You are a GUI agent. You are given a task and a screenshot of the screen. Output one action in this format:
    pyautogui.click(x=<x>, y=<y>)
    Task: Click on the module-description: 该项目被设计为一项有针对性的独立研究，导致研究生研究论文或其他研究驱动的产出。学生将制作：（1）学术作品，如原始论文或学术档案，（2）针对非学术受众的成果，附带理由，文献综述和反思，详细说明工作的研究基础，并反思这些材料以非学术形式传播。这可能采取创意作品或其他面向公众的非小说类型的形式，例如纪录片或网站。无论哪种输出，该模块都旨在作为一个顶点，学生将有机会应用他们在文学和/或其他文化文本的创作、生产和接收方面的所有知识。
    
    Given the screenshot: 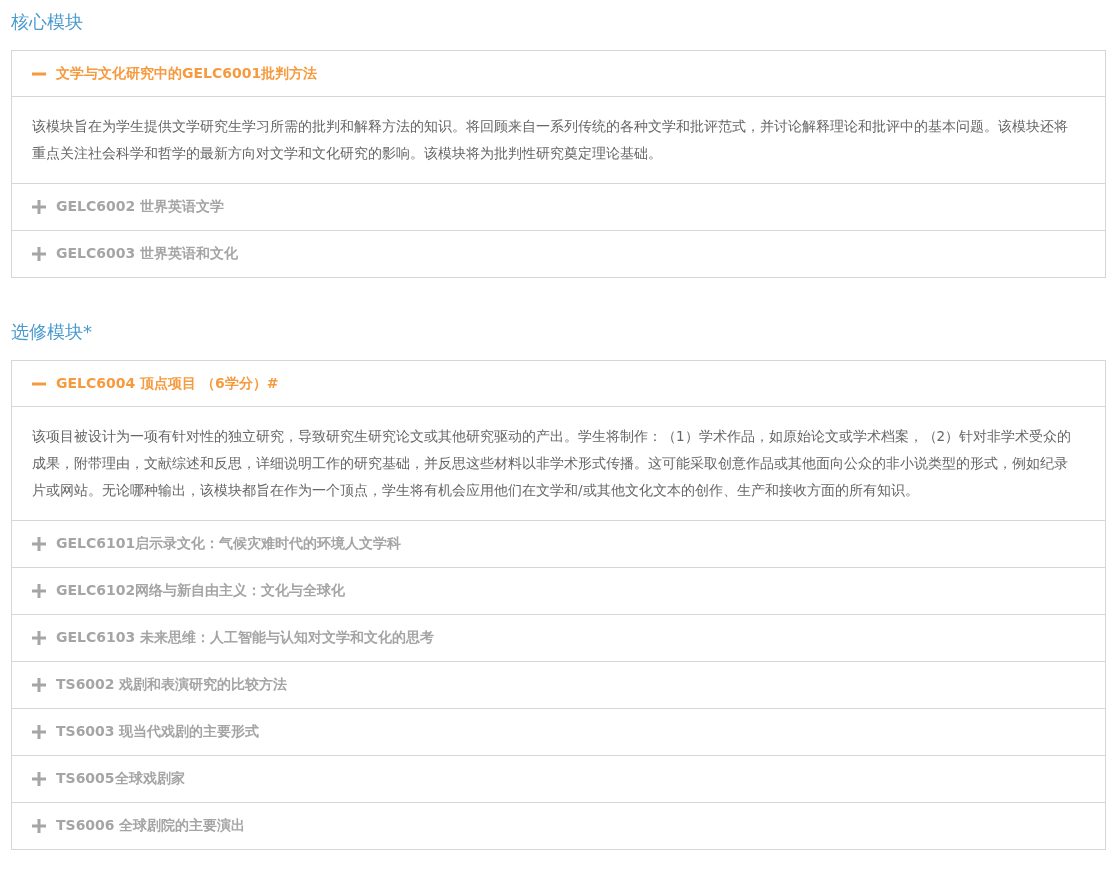 What is the action you would take?
    pyautogui.click(x=552, y=463)
    